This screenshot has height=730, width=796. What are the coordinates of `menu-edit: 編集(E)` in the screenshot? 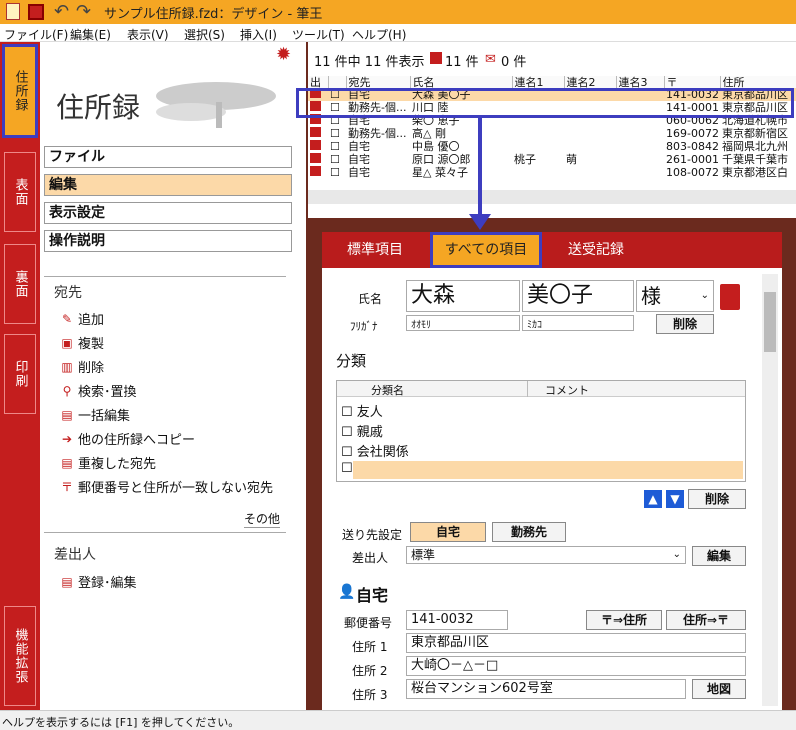 It's located at (90, 34).